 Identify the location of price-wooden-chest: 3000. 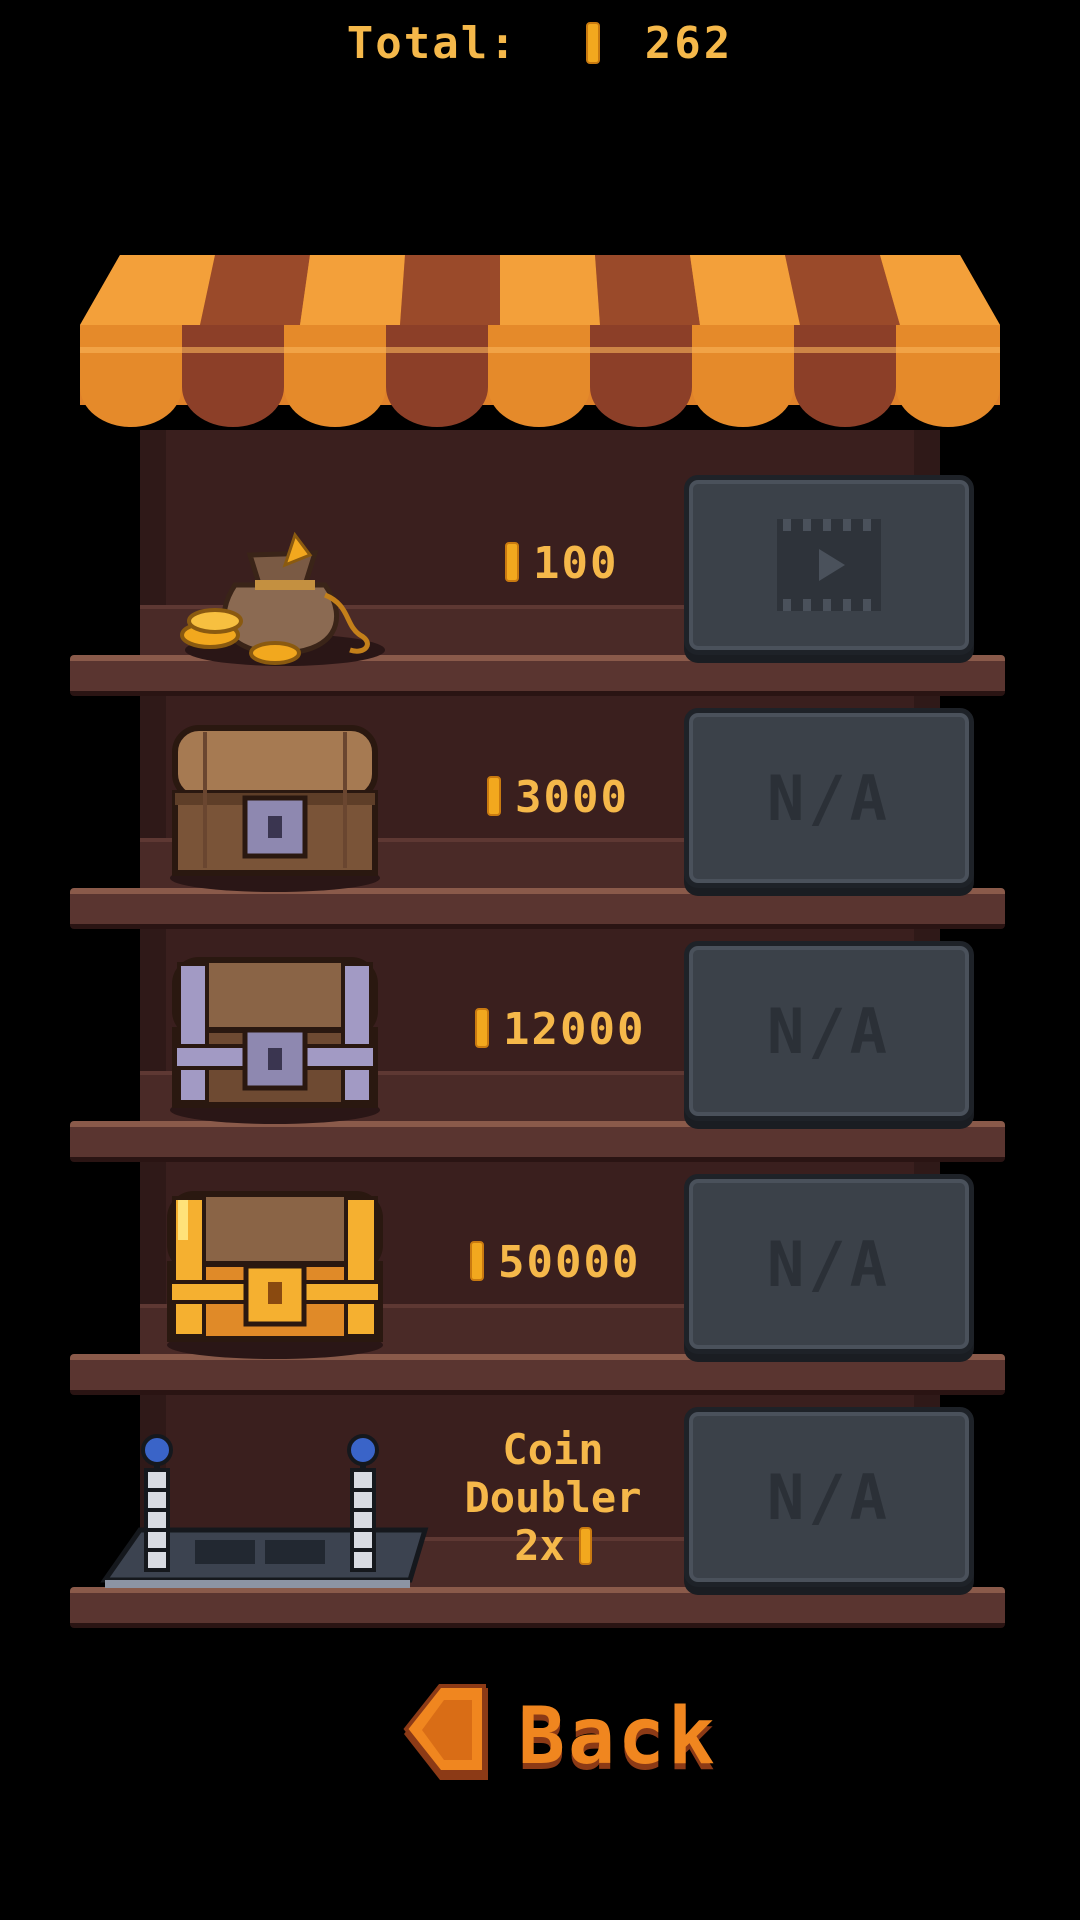
(558, 797).